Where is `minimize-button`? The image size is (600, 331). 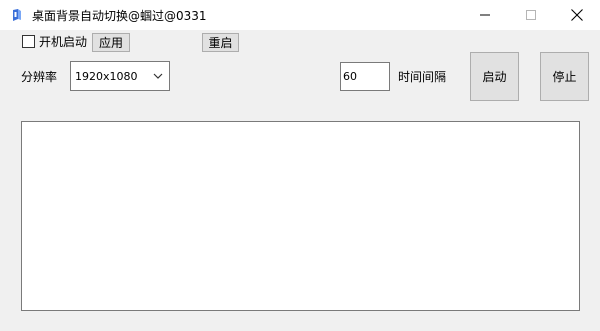 minimize-button is located at coordinates (485, 15).